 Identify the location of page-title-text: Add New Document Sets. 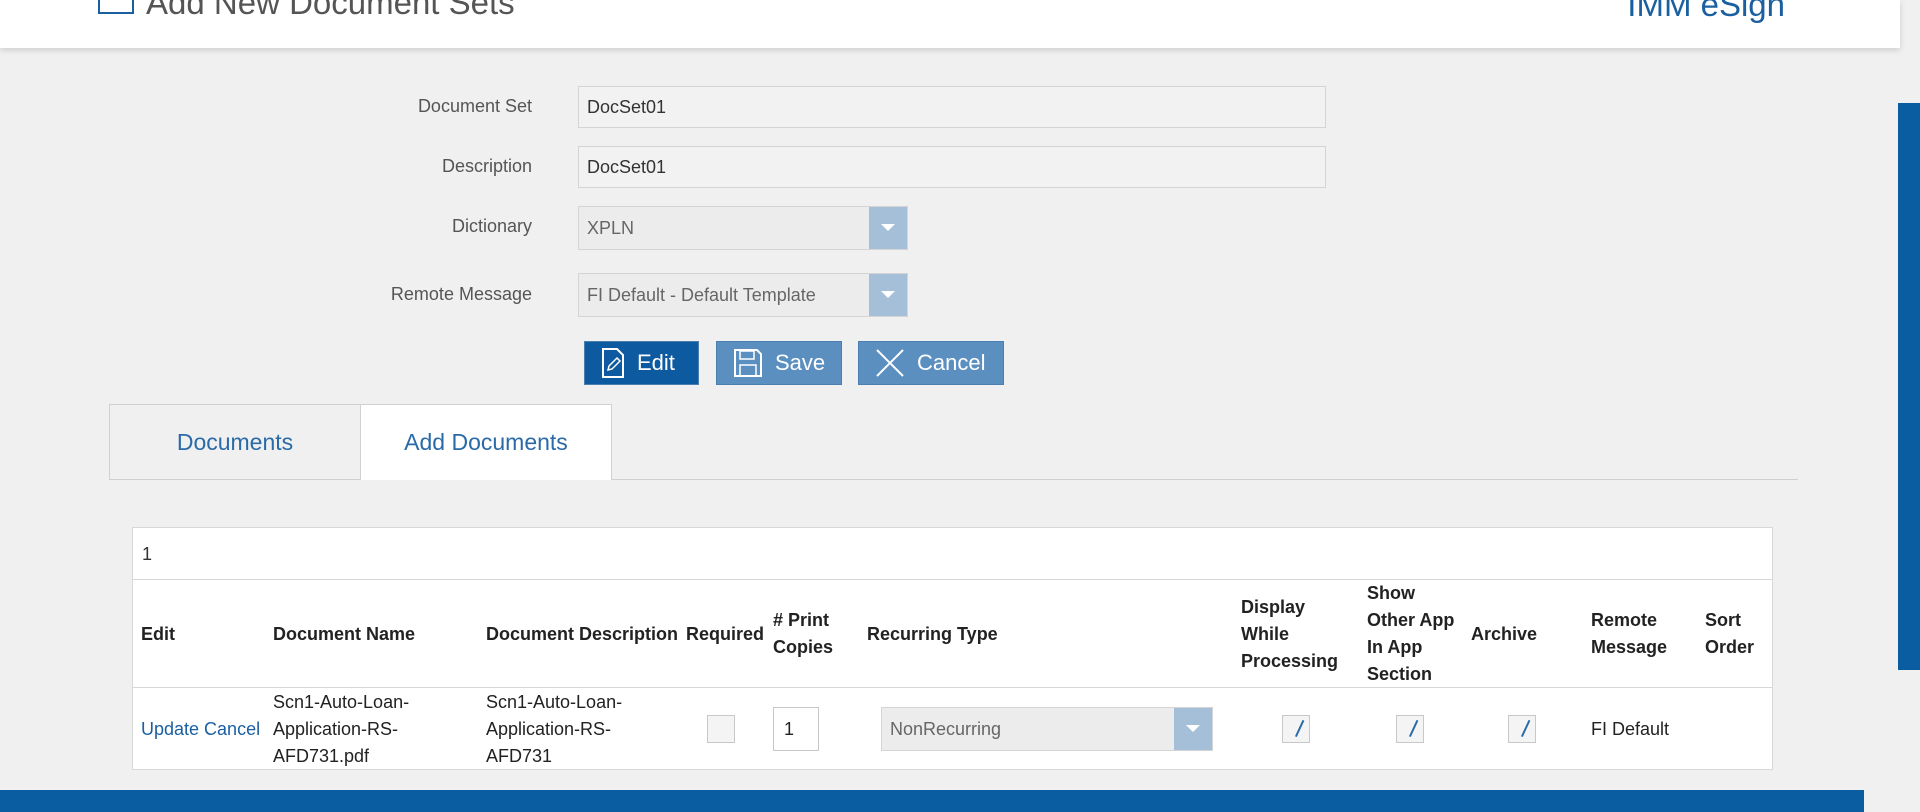
(330, 10).